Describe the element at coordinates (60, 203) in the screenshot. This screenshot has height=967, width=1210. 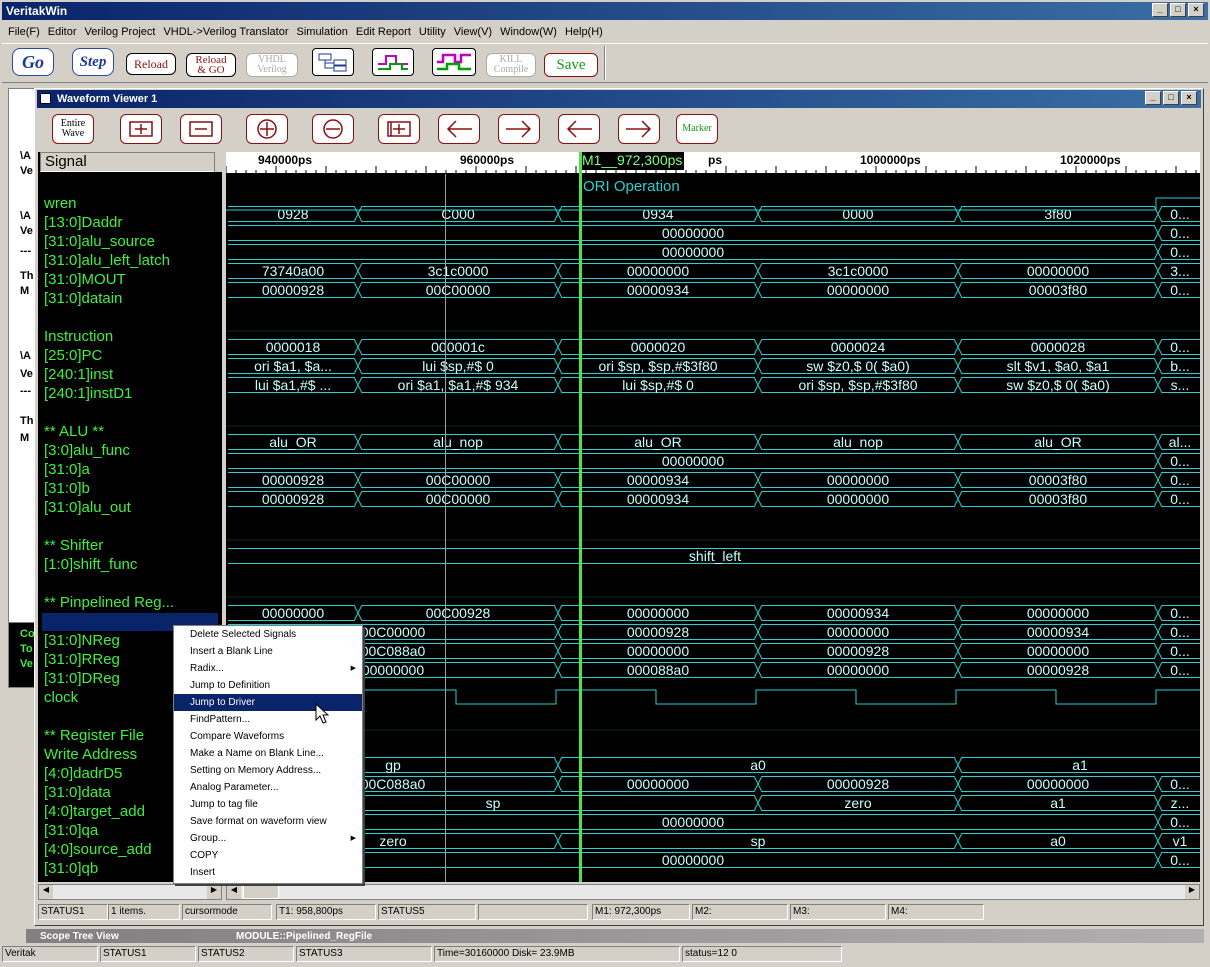
I see `signal-row: wren` at that location.